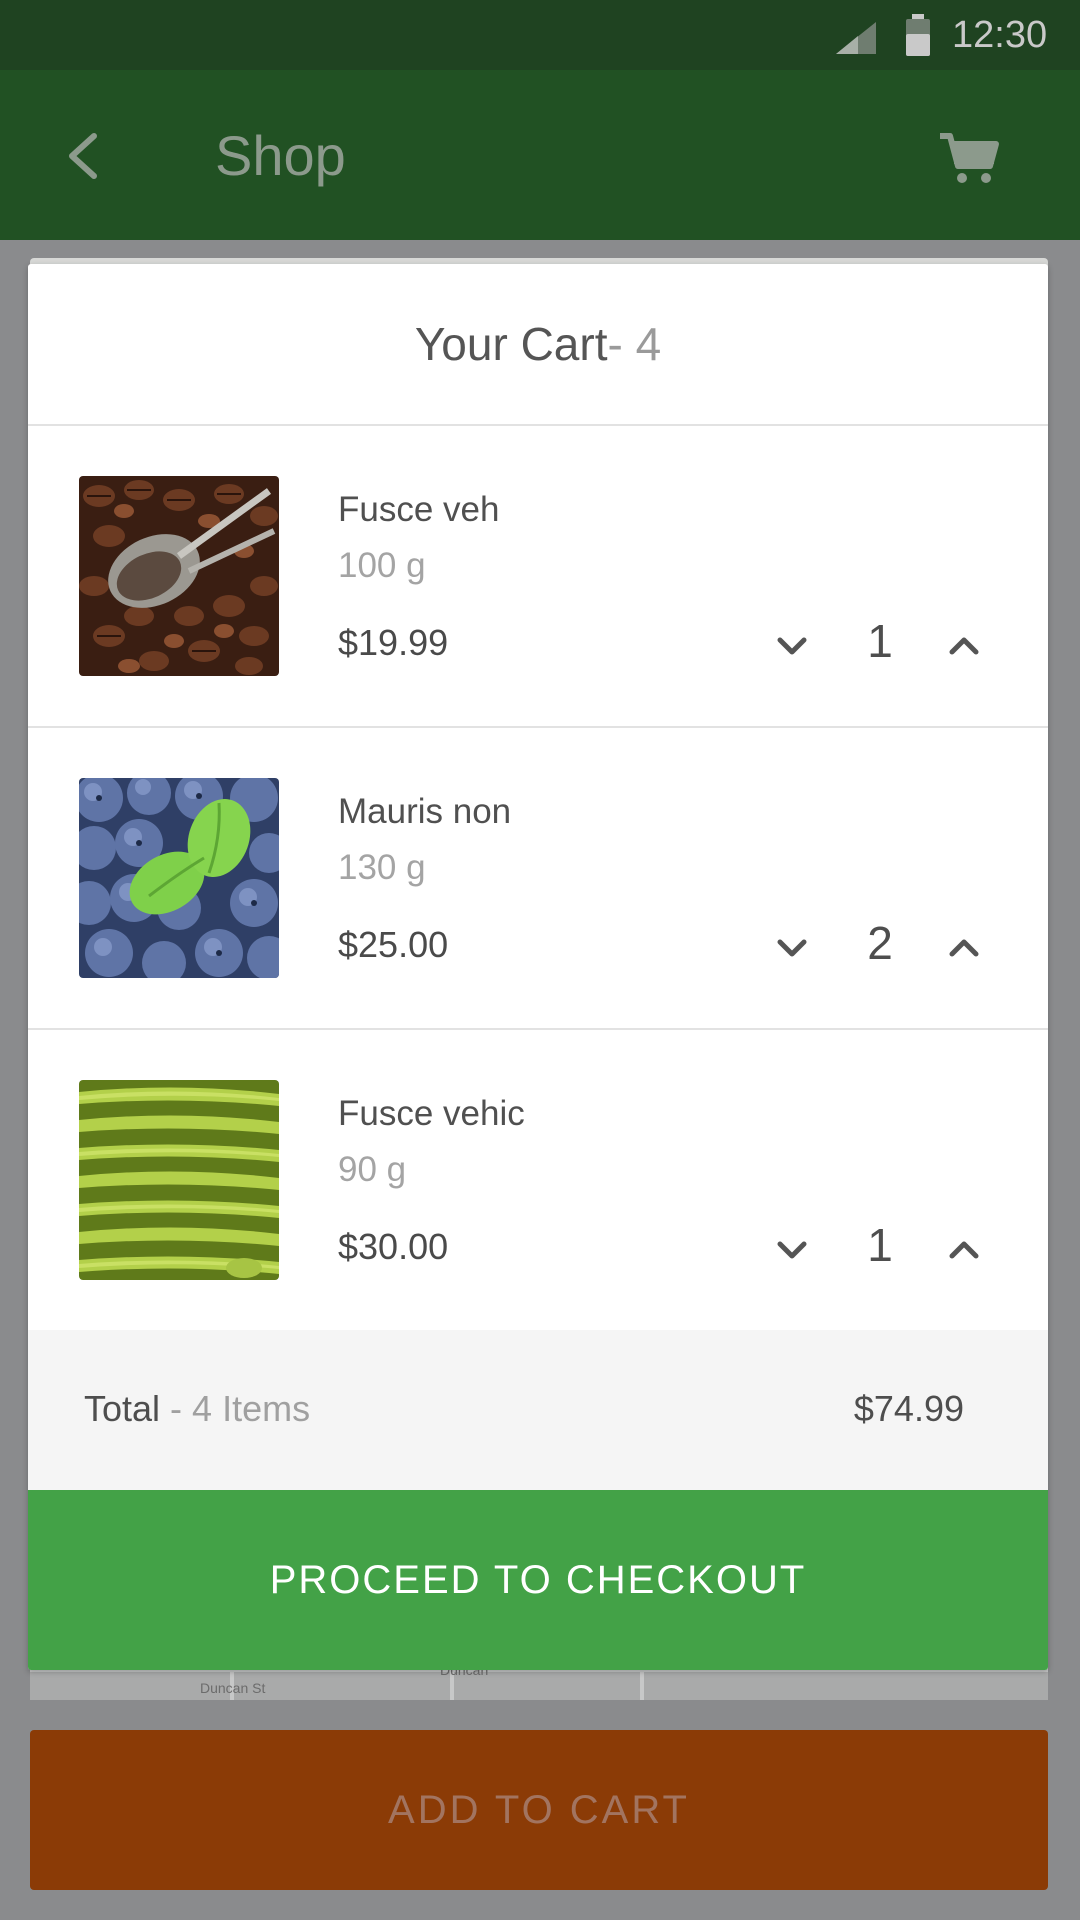  Describe the element at coordinates (540, 35) in the screenshot. I see `status-bar: 12:30` at that location.